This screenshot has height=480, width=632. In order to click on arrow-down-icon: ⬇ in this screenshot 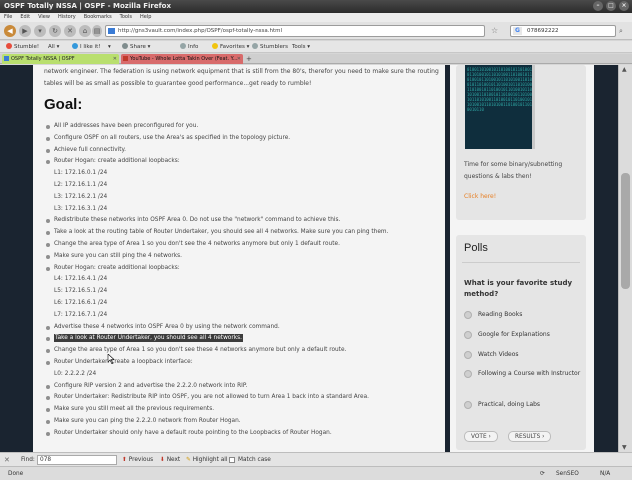, I will do `click(162, 460)`.